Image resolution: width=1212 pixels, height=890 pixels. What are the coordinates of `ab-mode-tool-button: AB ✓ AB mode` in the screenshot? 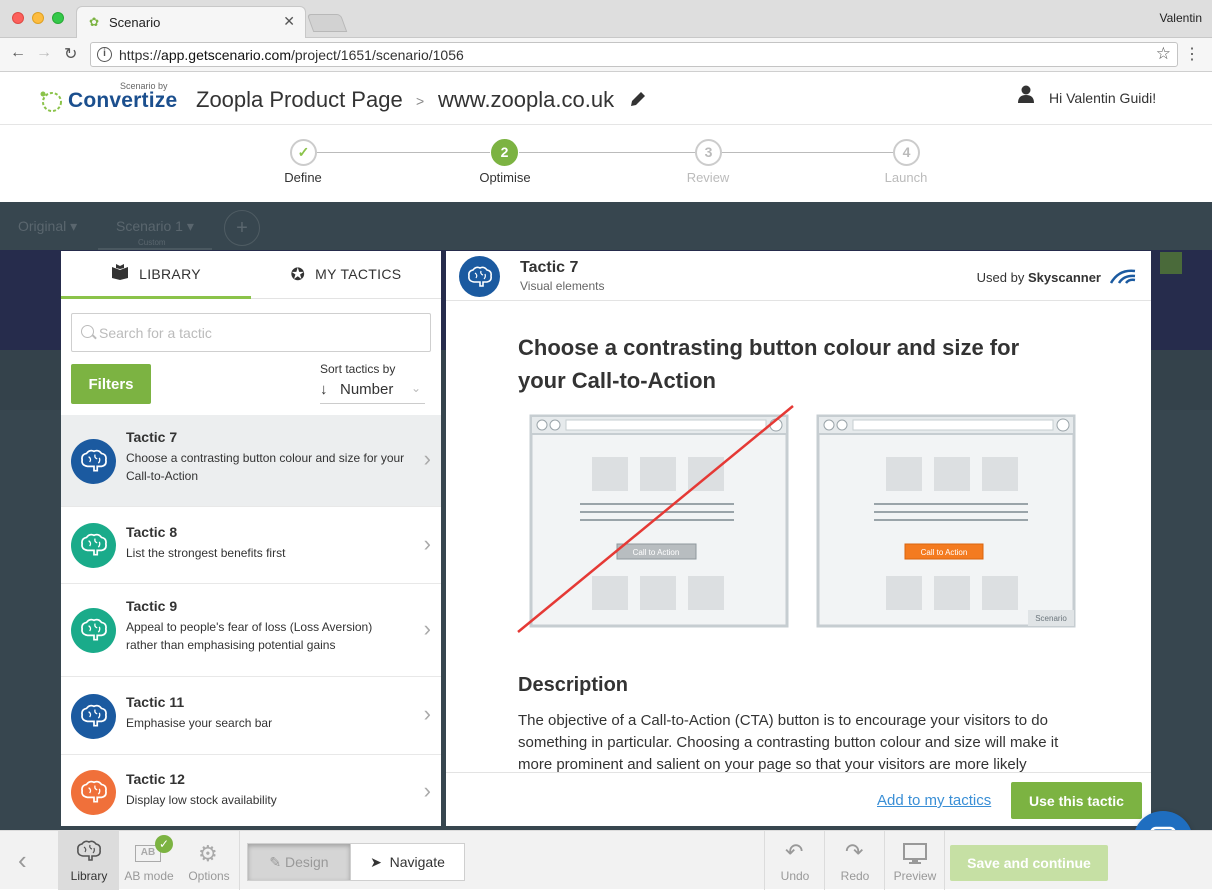 It's located at (149, 860).